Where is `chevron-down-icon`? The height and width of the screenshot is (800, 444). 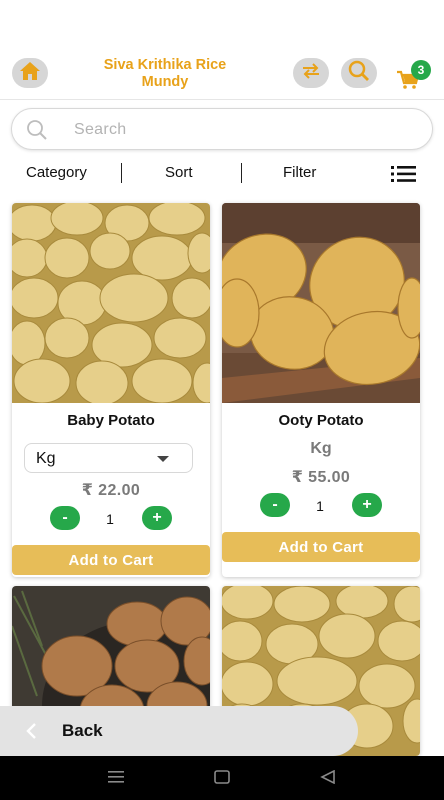 chevron-down-icon is located at coordinates (163, 459).